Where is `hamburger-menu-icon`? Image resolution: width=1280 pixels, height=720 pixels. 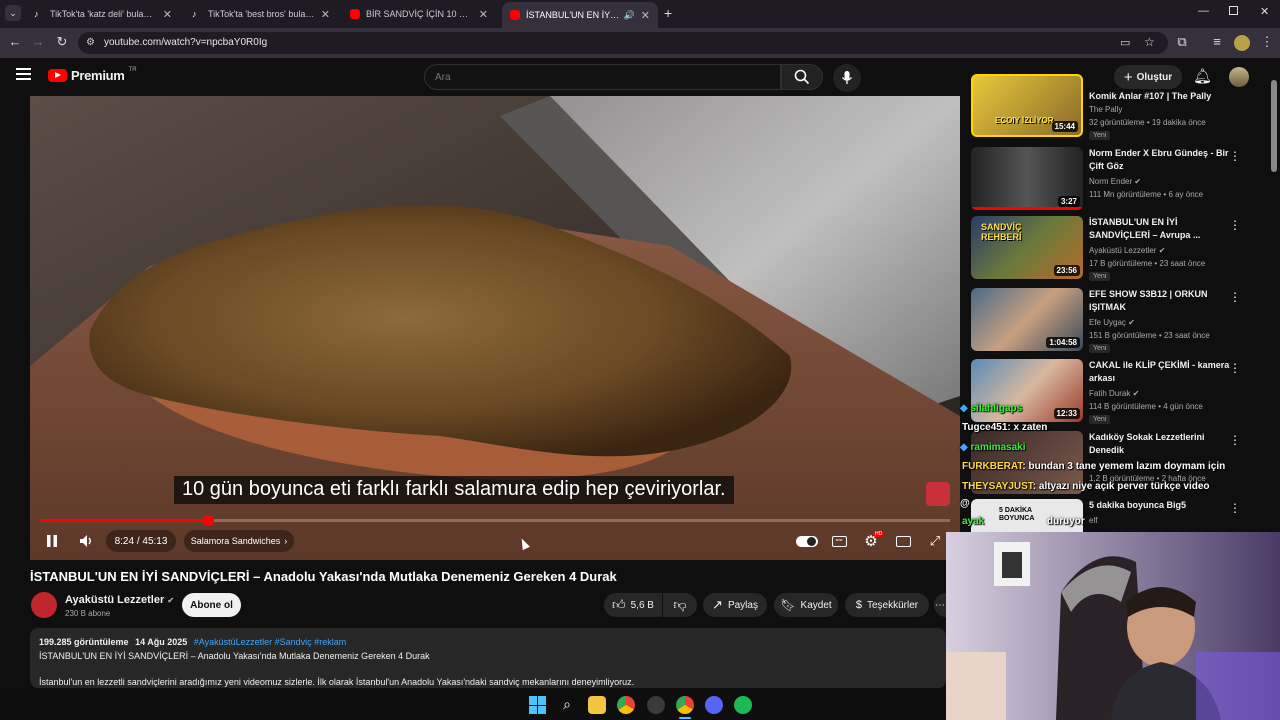
hamburger-menu-icon is located at coordinates (23, 74).